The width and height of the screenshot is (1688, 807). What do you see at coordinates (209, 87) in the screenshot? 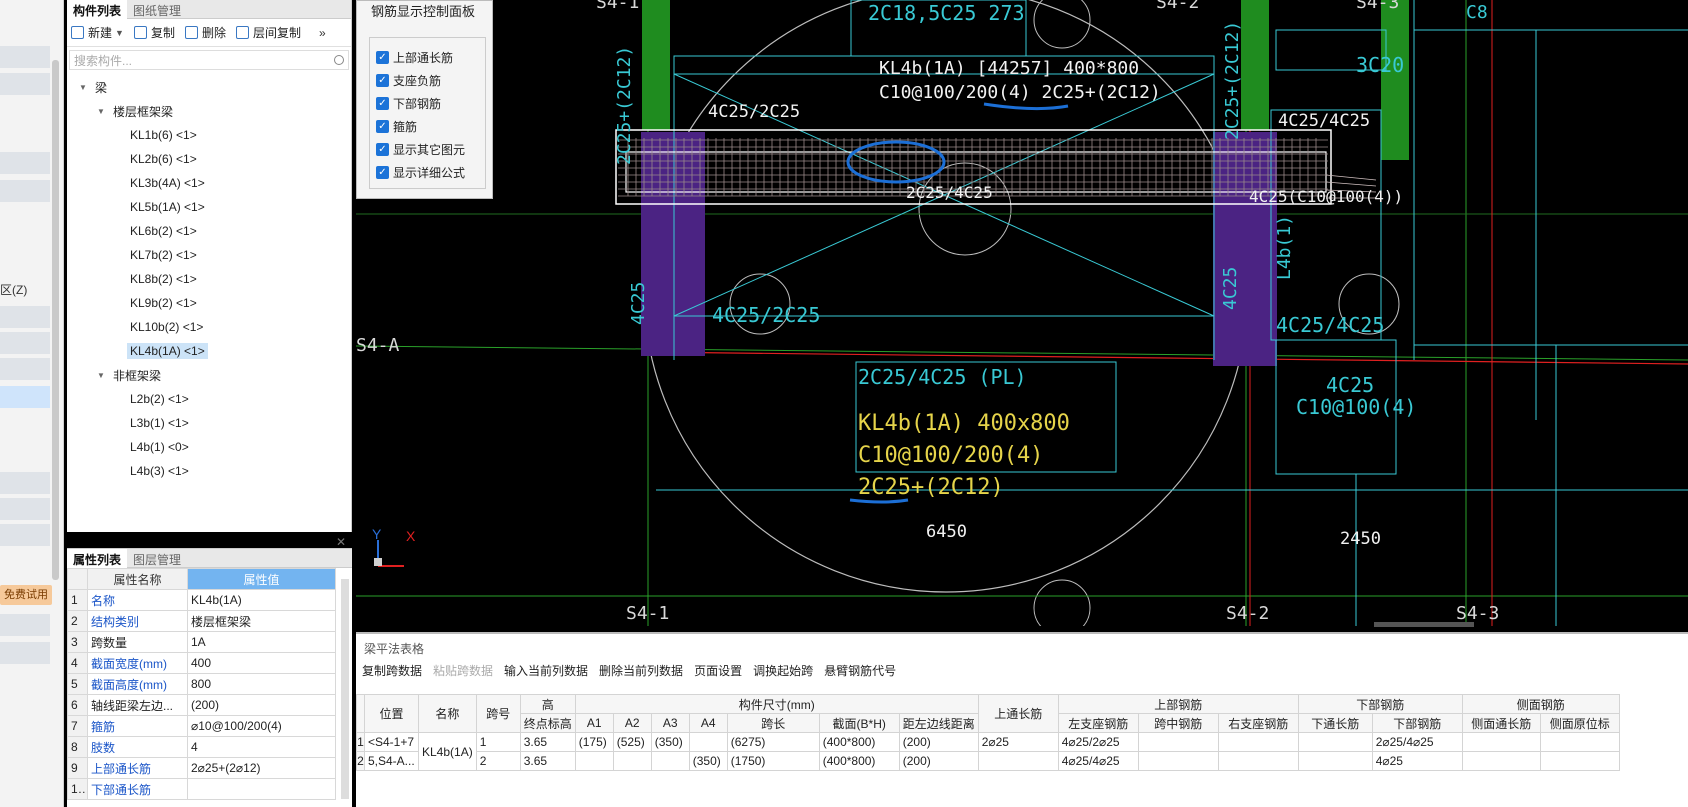
I see `tree-node-beam: ▼ 梁` at bounding box center [209, 87].